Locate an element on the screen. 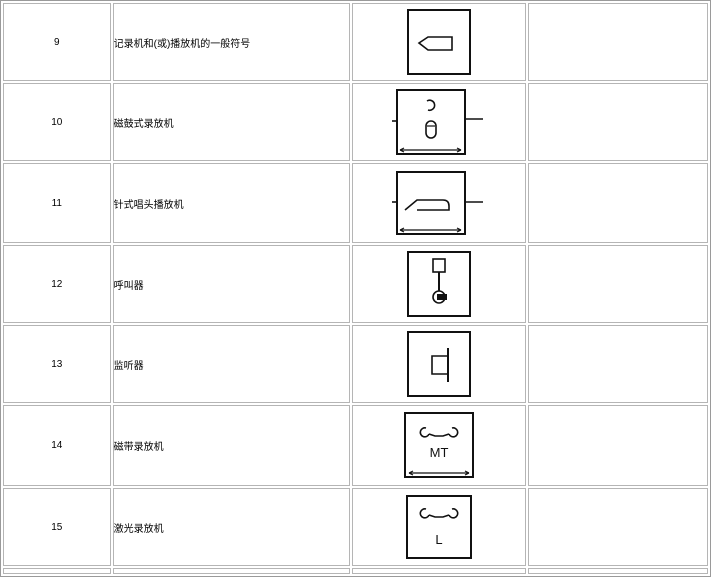 Image resolution: width=711 pixels, height=587 pixels. table-row: 10 磁鼓式录放机 is located at coordinates (355, 122).